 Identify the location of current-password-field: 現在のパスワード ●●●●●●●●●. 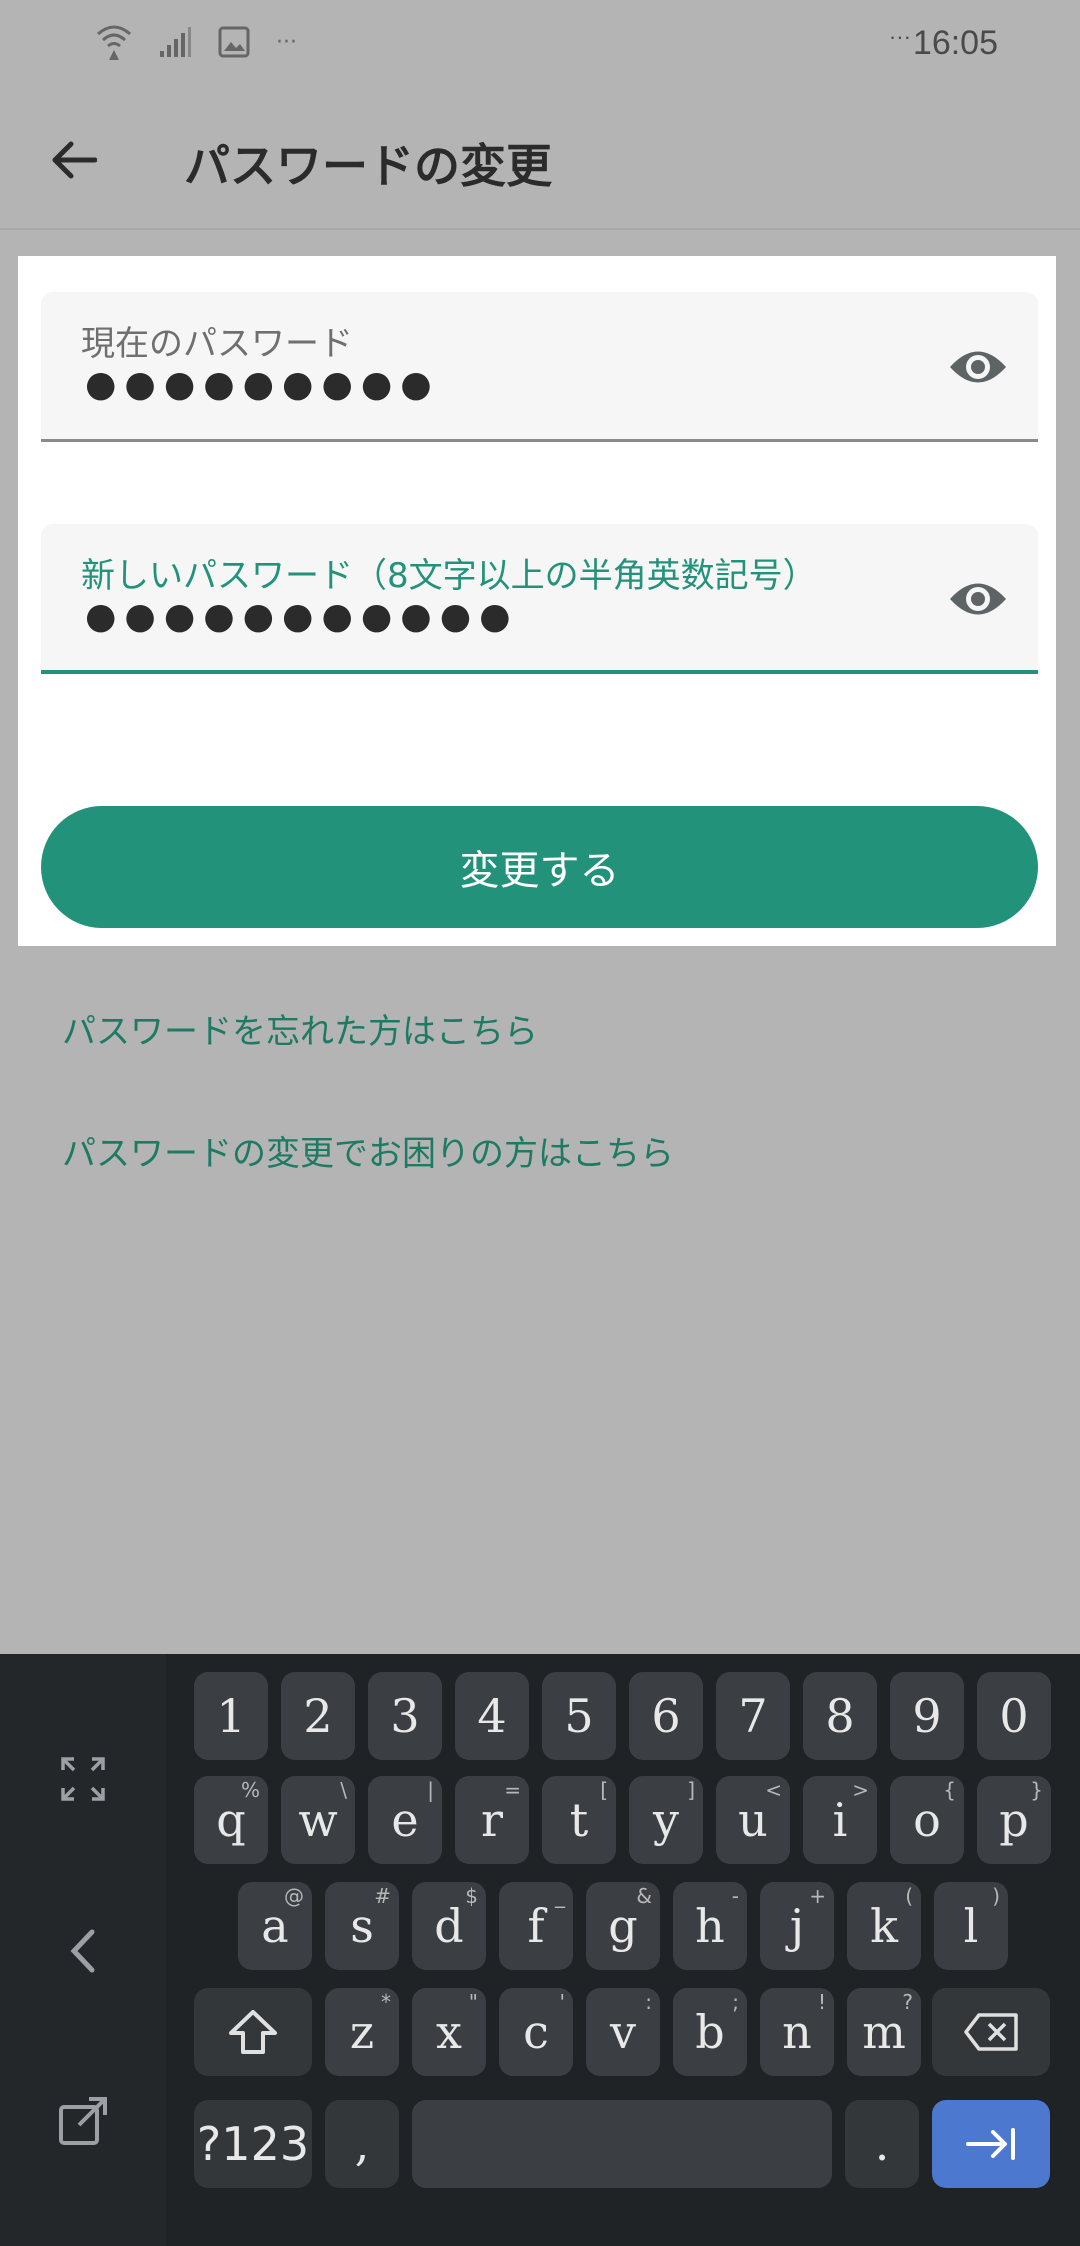
(539, 367).